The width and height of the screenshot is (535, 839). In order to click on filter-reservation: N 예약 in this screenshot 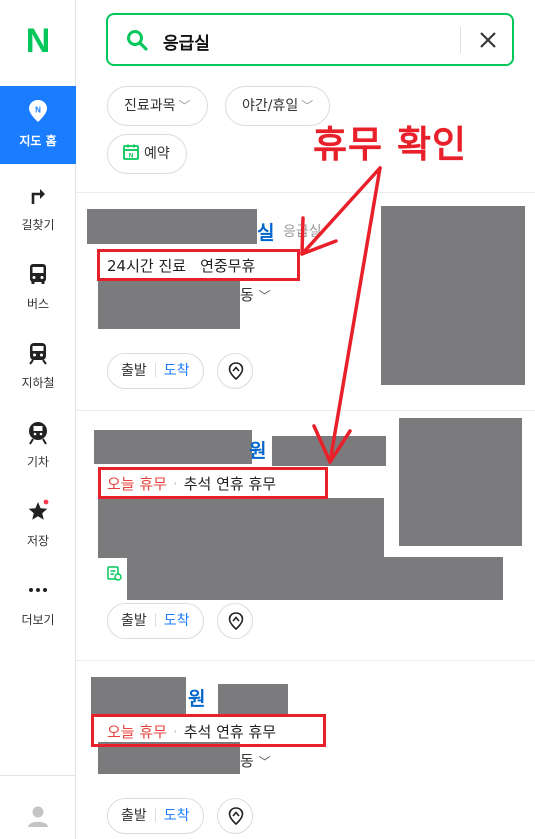, I will do `click(147, 154)`.